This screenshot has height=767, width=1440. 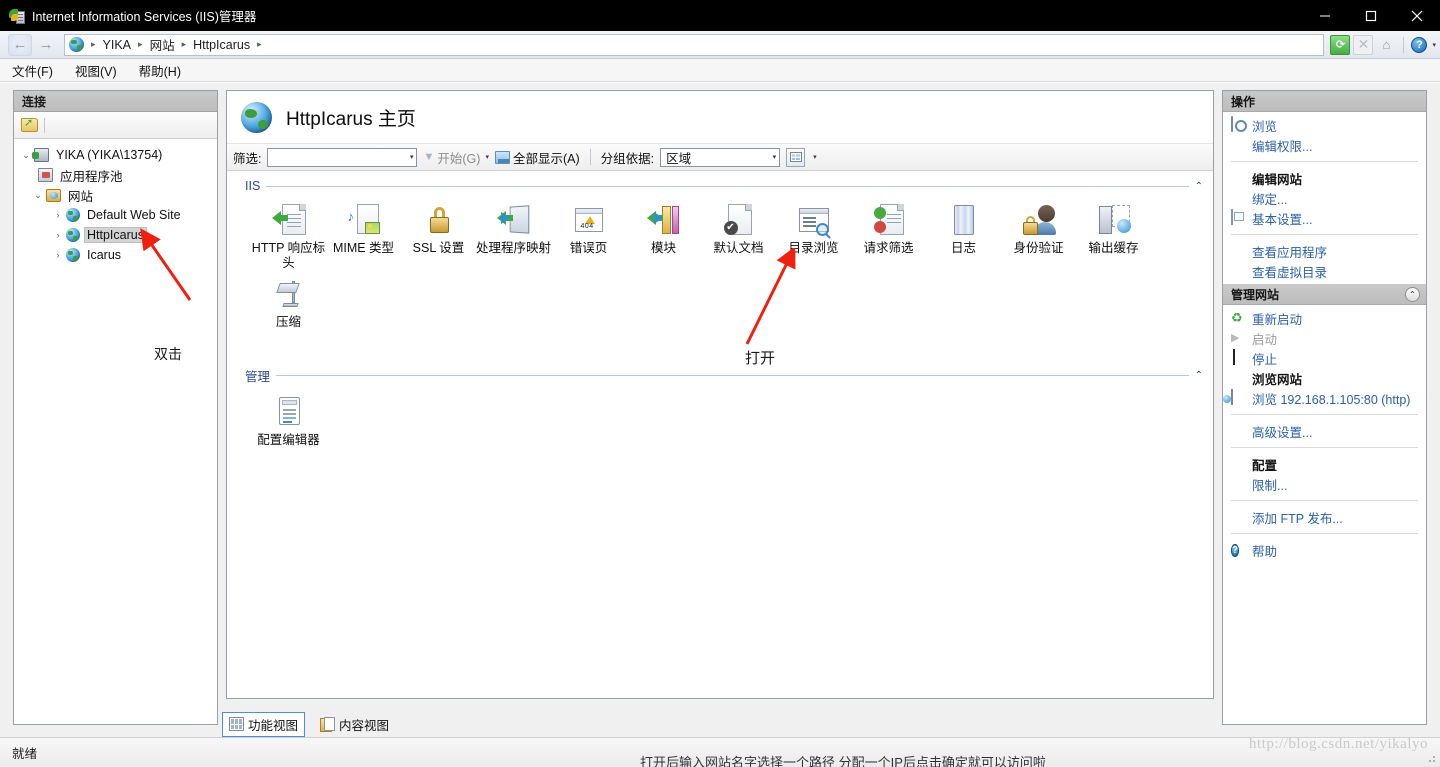 I want to click on home-icon: ⌂, so click(x=1386, y=45).